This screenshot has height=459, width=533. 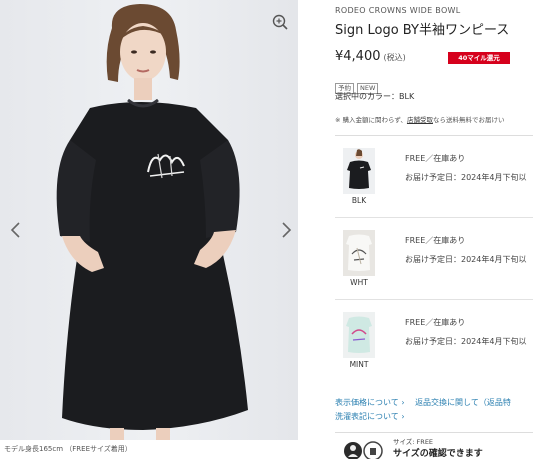 I want to click on product-title: Sign Logo BY半袖ワンピース, so click(x=422, y=30).